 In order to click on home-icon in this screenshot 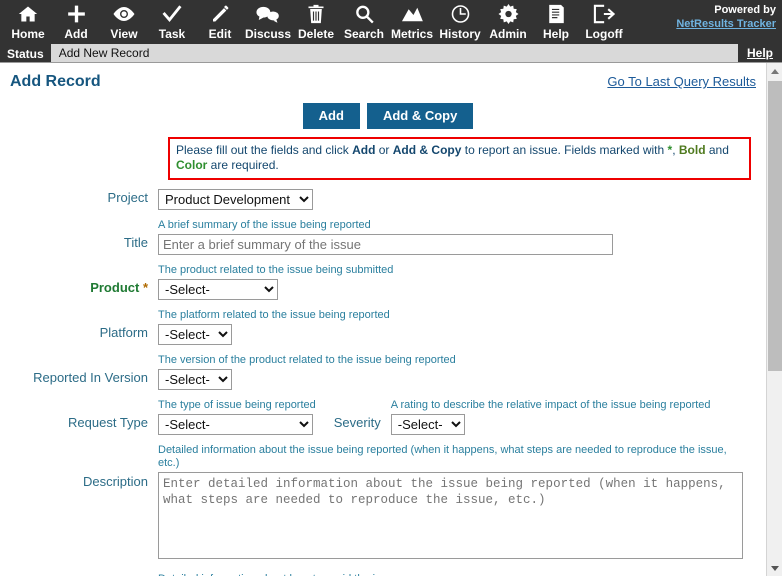, I will do `click(28, 14)`.